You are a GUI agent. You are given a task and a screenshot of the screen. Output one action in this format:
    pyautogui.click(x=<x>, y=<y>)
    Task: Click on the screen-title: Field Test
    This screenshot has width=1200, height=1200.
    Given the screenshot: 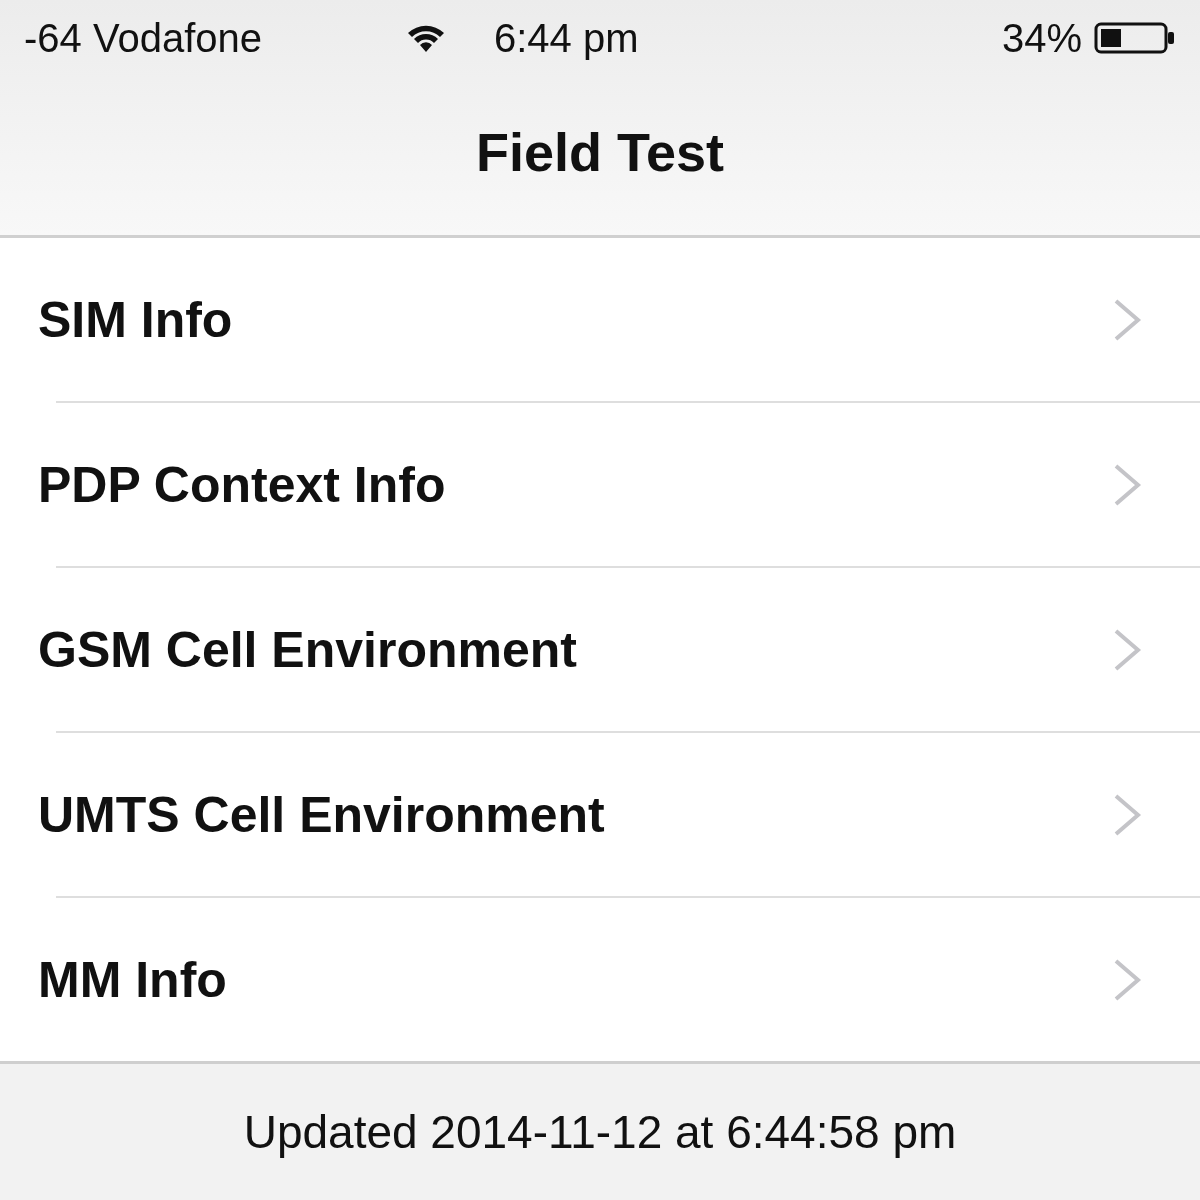 What is the action you would take?
    pyautogui.click(x=599, y=152)
    